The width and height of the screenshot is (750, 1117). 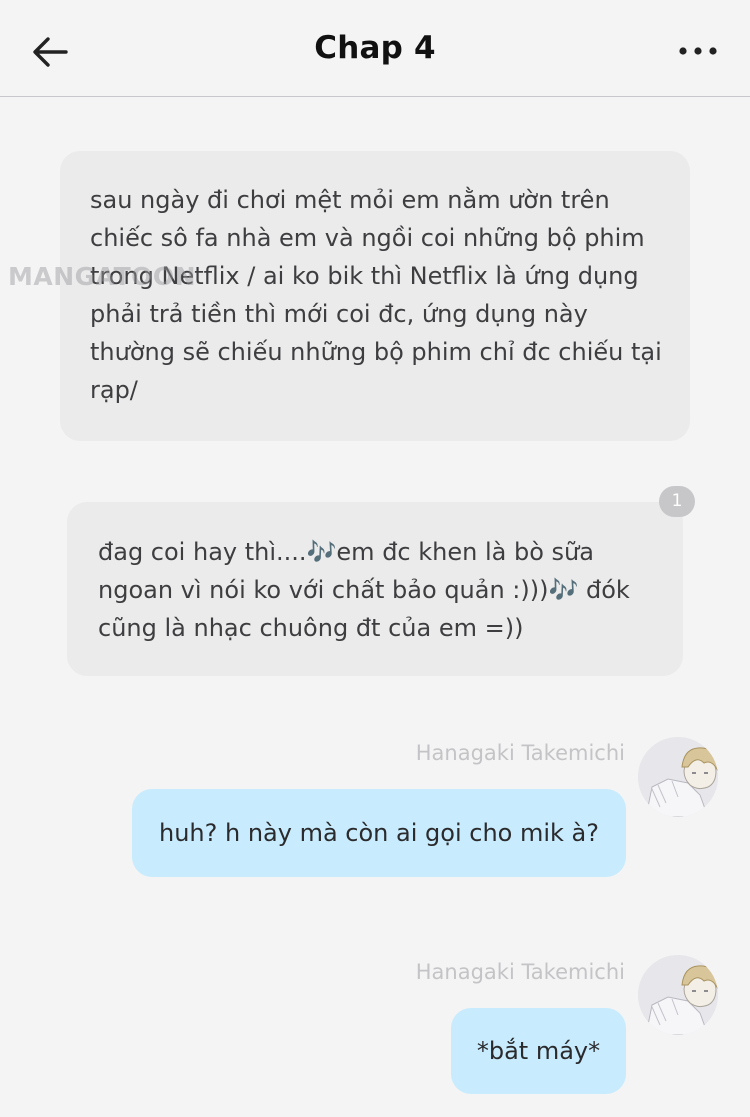 I want to click on message-text: huh? h này mà còn ai gọi cho mik à?, so click(x=379, y=833).